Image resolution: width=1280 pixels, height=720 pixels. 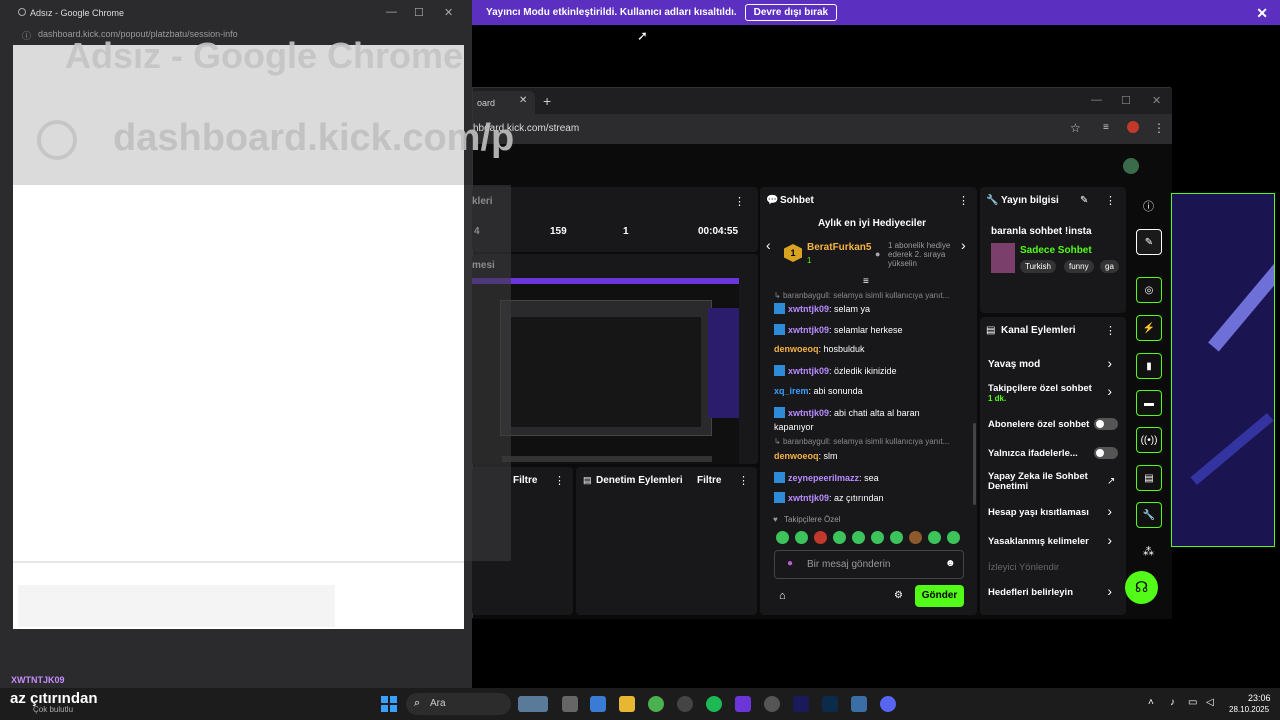 What do you see at coordinates (570, 704) in the screenshot?
I see `task-view-icon` at bounding box center [570, 704].